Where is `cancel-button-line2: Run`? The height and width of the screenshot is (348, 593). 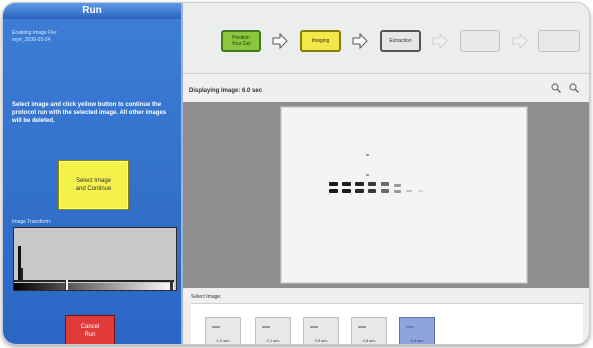 cancel-button-line2: Run is located at coordinates (90, 334).